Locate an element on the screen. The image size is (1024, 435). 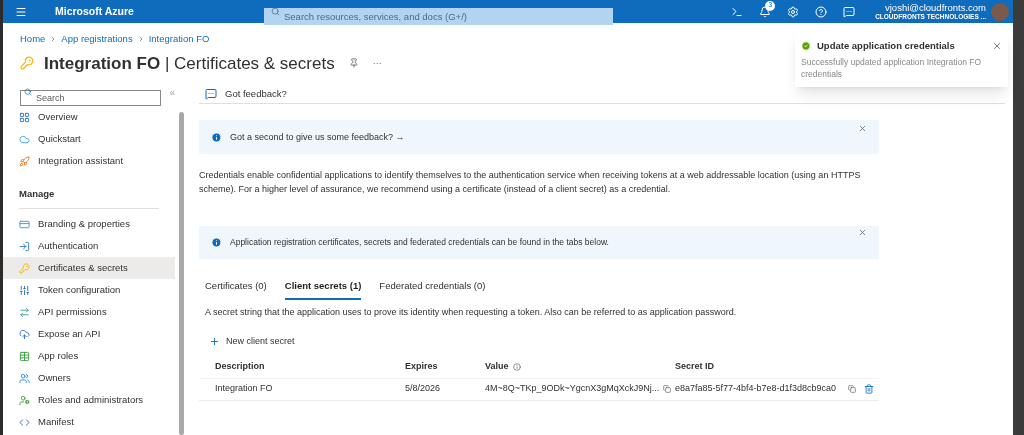
arrows-icon is located at coordinates (24, 312).